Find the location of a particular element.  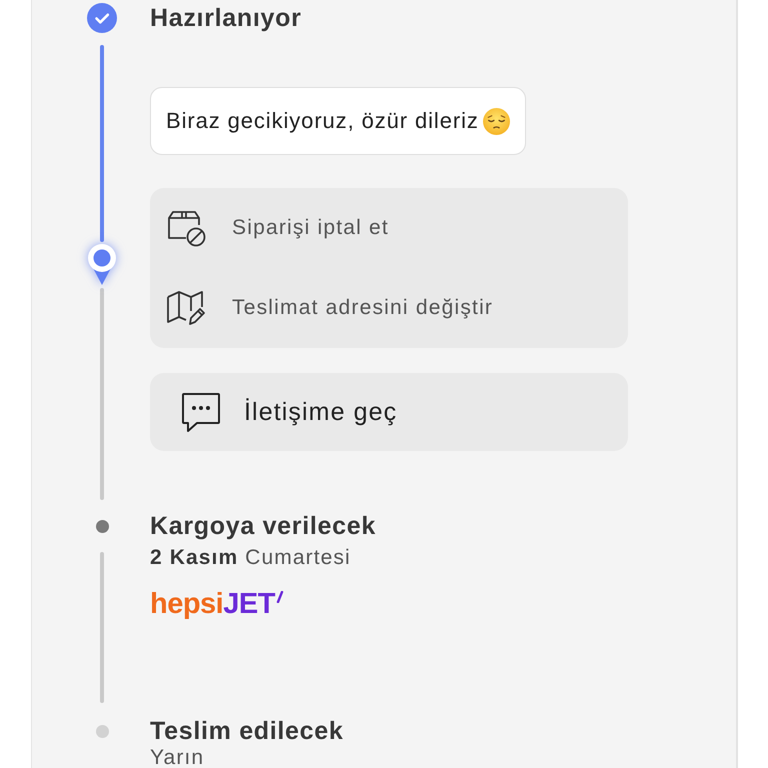

carrier-logo: hepsiJET is located at coordinates (217, 604).